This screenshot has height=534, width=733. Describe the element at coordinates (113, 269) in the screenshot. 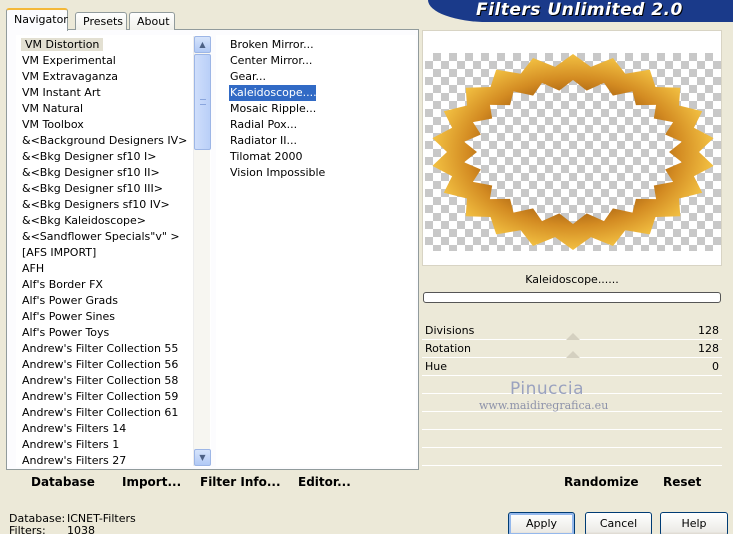

I see `category-item: AFH` at that location.